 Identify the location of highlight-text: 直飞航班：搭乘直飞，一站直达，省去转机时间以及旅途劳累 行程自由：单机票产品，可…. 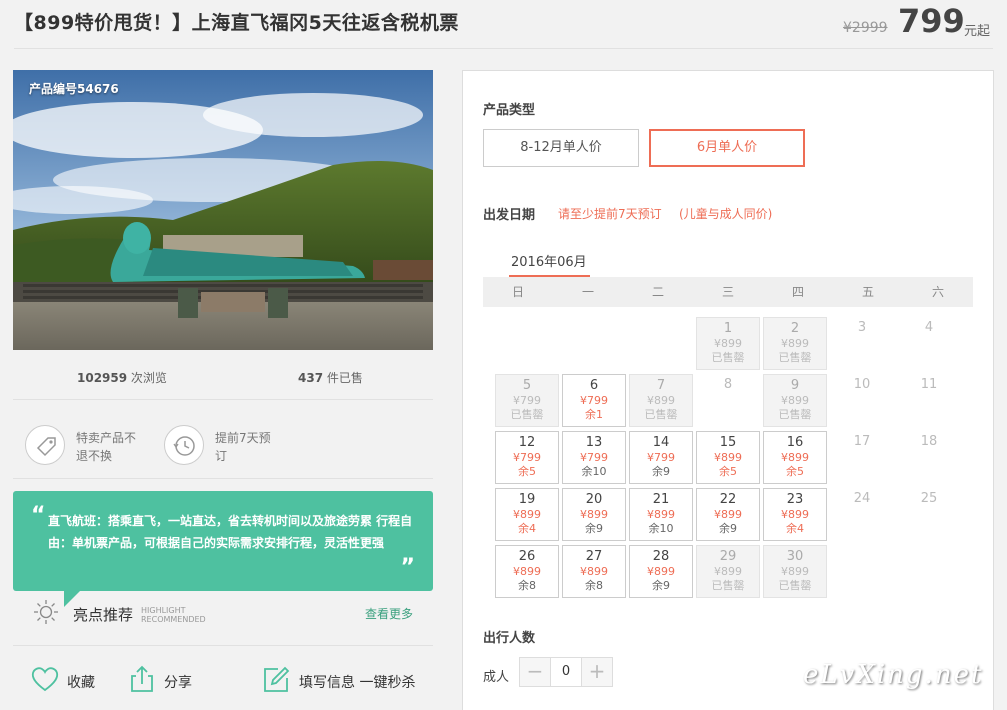
(230, 532).